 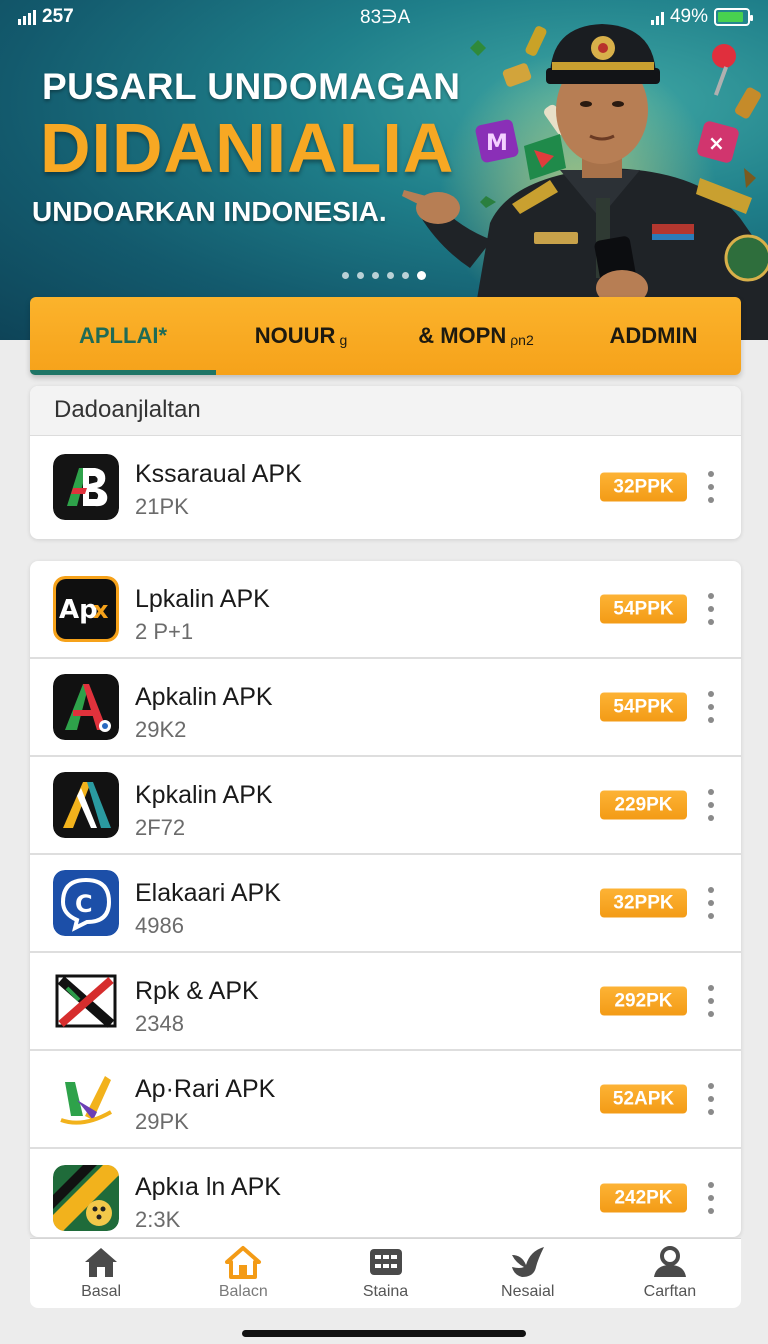 What do you see at coordinates (204, 795) in the screenshot?
I see `app-name: Kpkalin APK` at bounding box center [204, 795].